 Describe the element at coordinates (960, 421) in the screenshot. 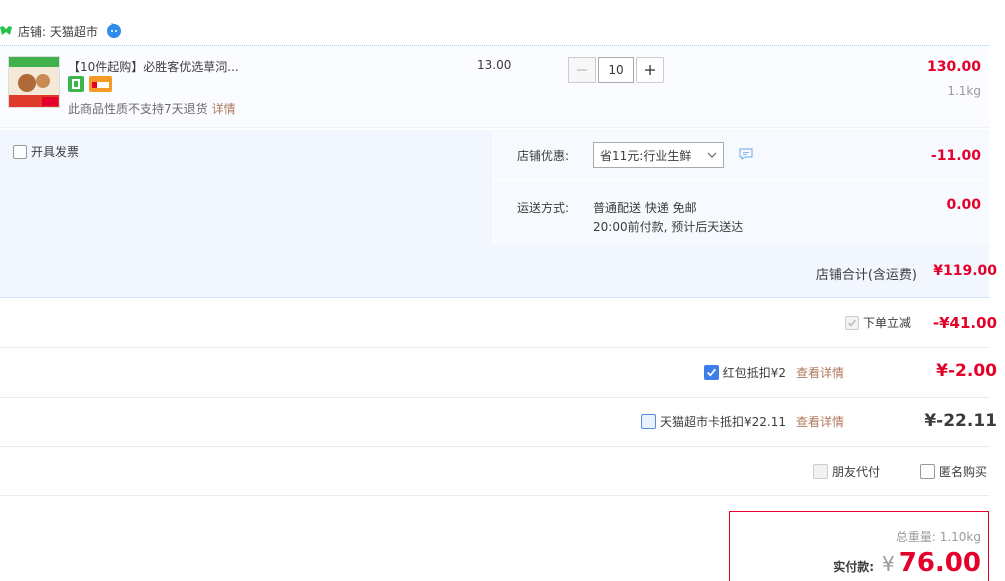

I see `tmall-card-amount: ¥-22.11` at that location.